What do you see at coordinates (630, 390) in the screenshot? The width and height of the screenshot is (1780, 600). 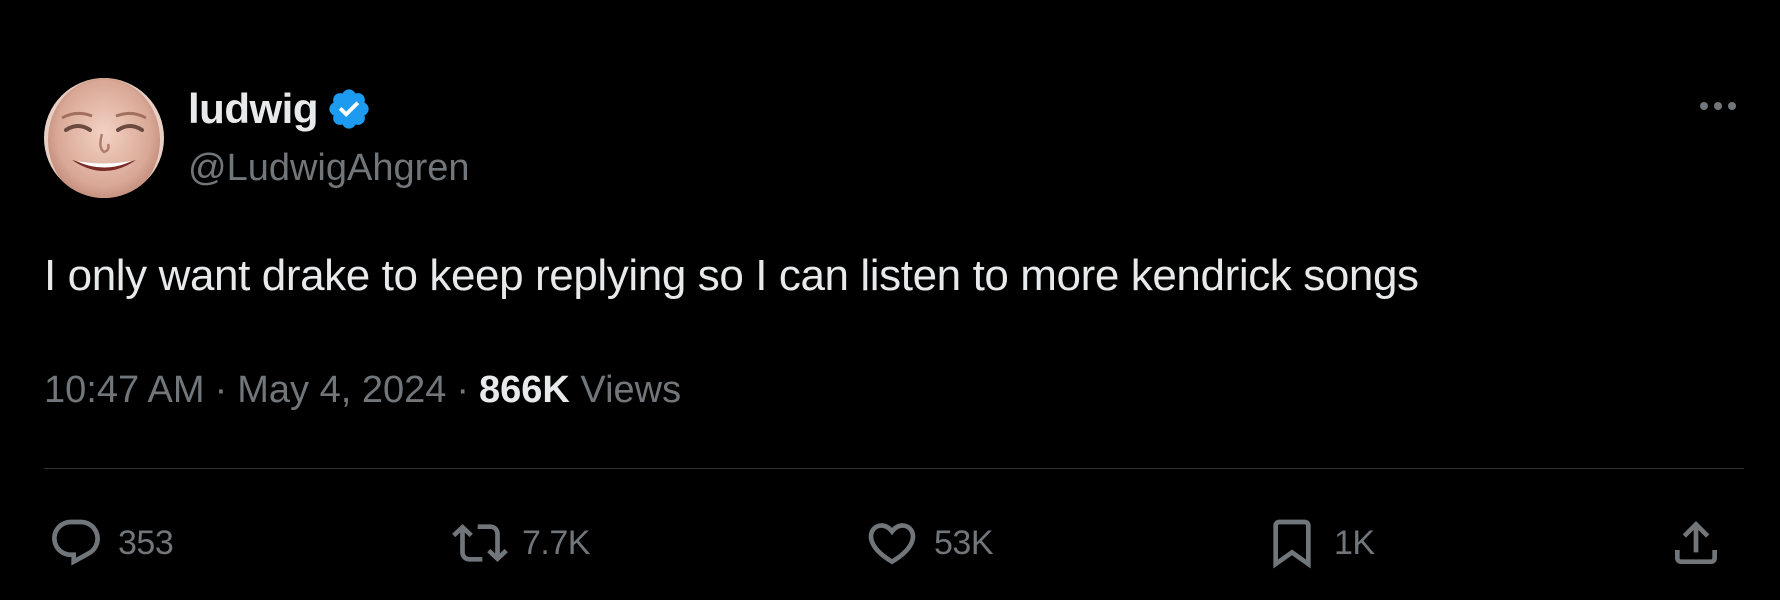 I see `views-label: Views` at bounding box center [630, 390].